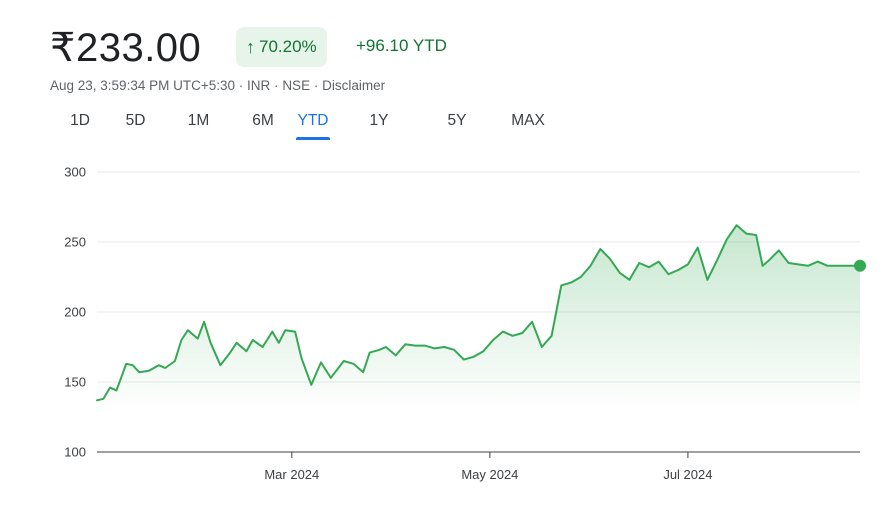 The image size is (896, 513). I want to click on y-axis: 100 150 200 250 300, so click(75, 312).